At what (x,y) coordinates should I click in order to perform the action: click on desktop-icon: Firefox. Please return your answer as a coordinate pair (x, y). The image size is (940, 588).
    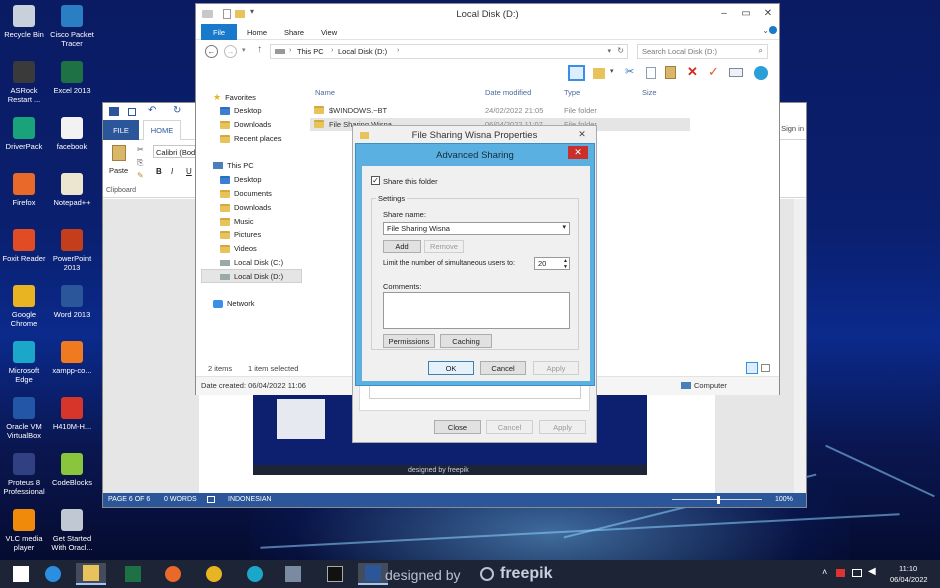
    Looking at the image, I should click on (24, 190).